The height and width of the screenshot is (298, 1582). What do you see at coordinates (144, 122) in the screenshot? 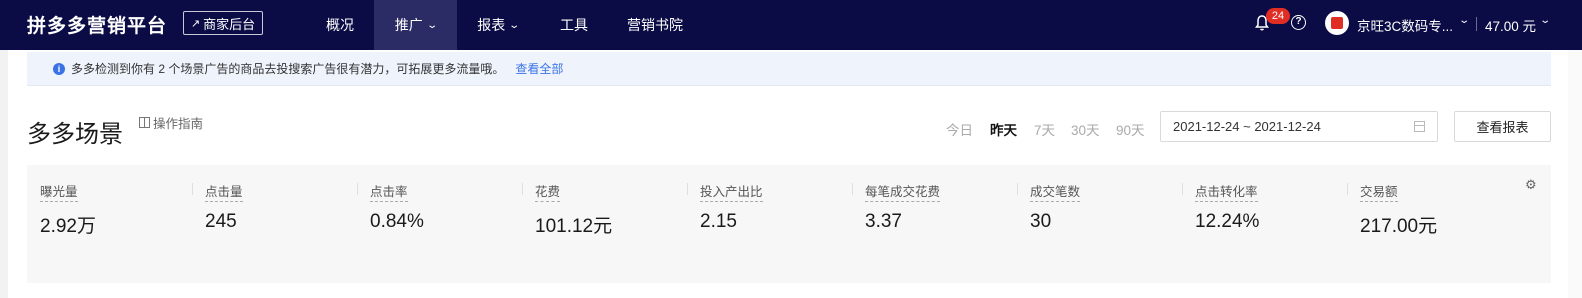
I see `book-icon` at bounding box center [144, 122].